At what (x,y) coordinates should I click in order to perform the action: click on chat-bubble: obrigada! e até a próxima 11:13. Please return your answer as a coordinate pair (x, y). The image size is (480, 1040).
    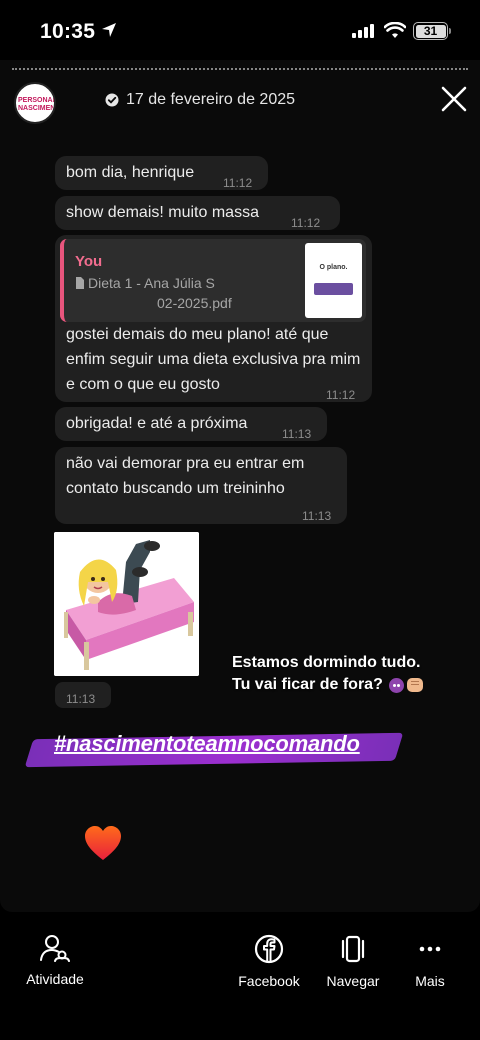
    Looking at the image, I should click on (191, 424).